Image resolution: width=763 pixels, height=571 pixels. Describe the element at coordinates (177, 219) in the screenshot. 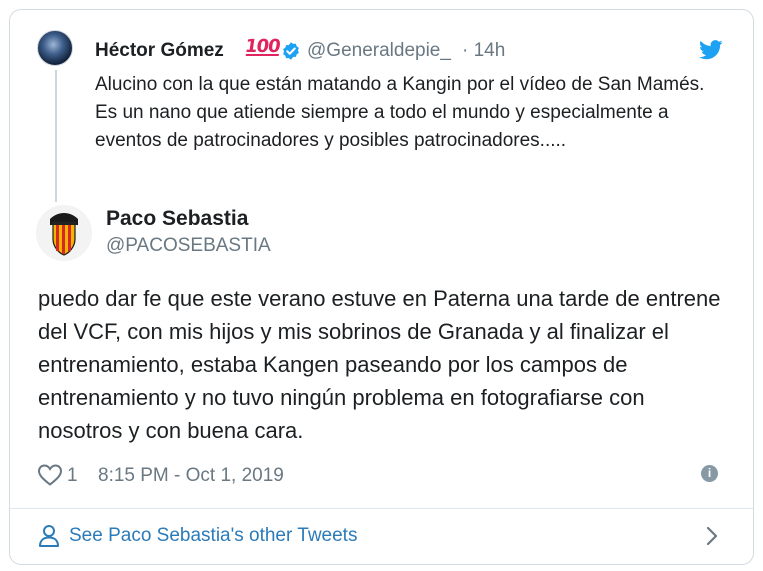

I see `main-author-name: Paco Sebastia` at that location.